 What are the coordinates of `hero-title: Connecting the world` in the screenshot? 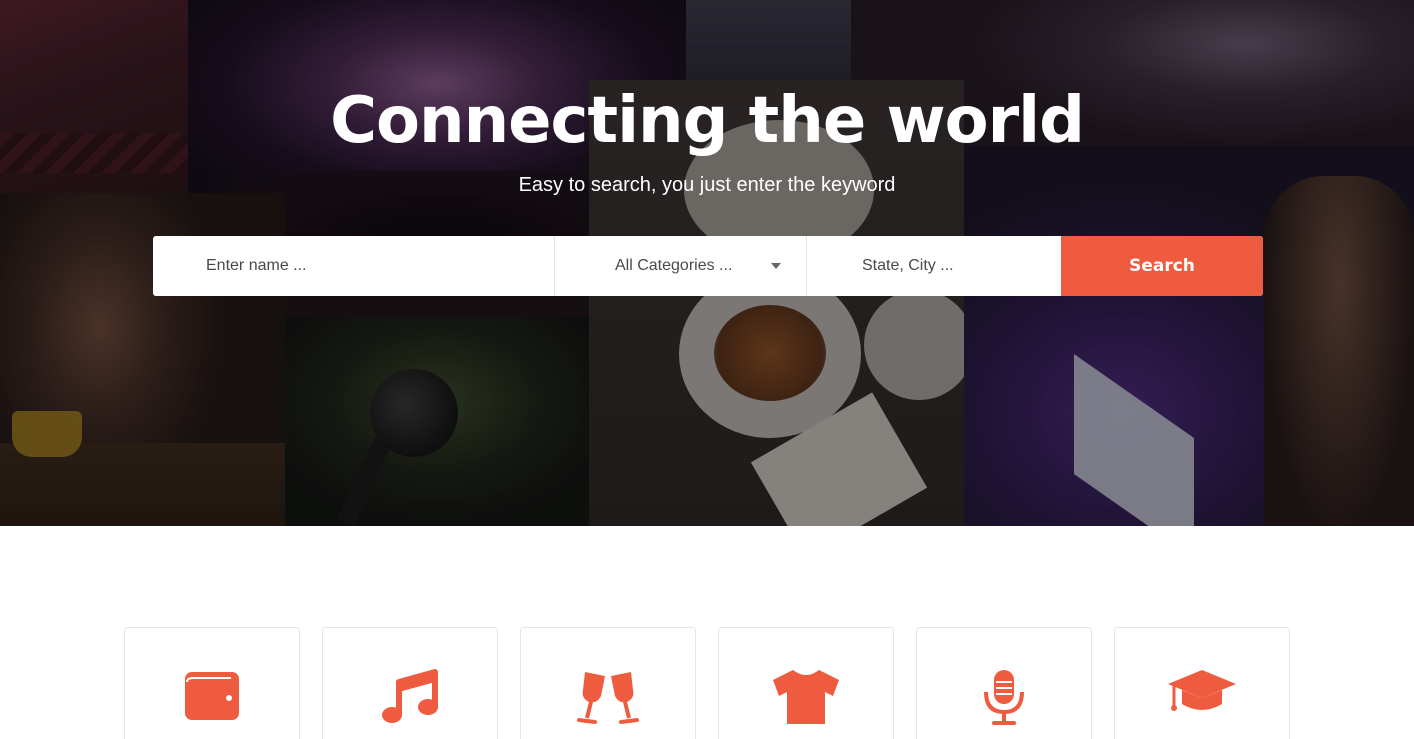 It's located at (707, 121).